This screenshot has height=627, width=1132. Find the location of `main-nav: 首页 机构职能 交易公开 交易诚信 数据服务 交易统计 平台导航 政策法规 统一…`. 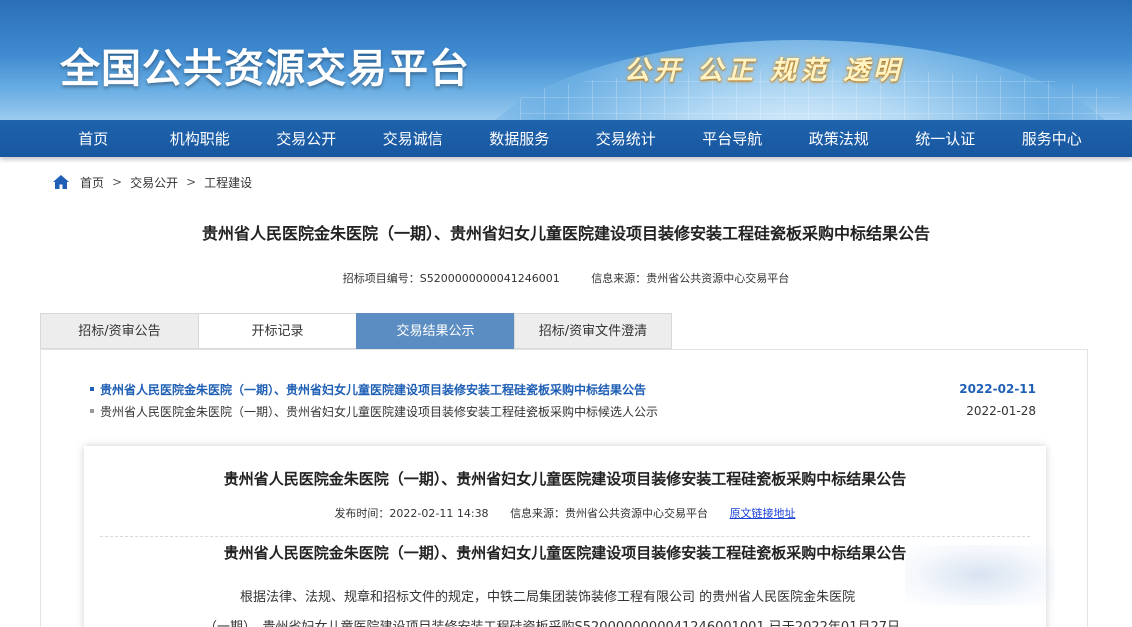

main-nav: 首页 机构职能 交易公开 交易诚信 数据服务 交易统计 平台导航 政策法规 统一… is located at coordinates (566, 138).